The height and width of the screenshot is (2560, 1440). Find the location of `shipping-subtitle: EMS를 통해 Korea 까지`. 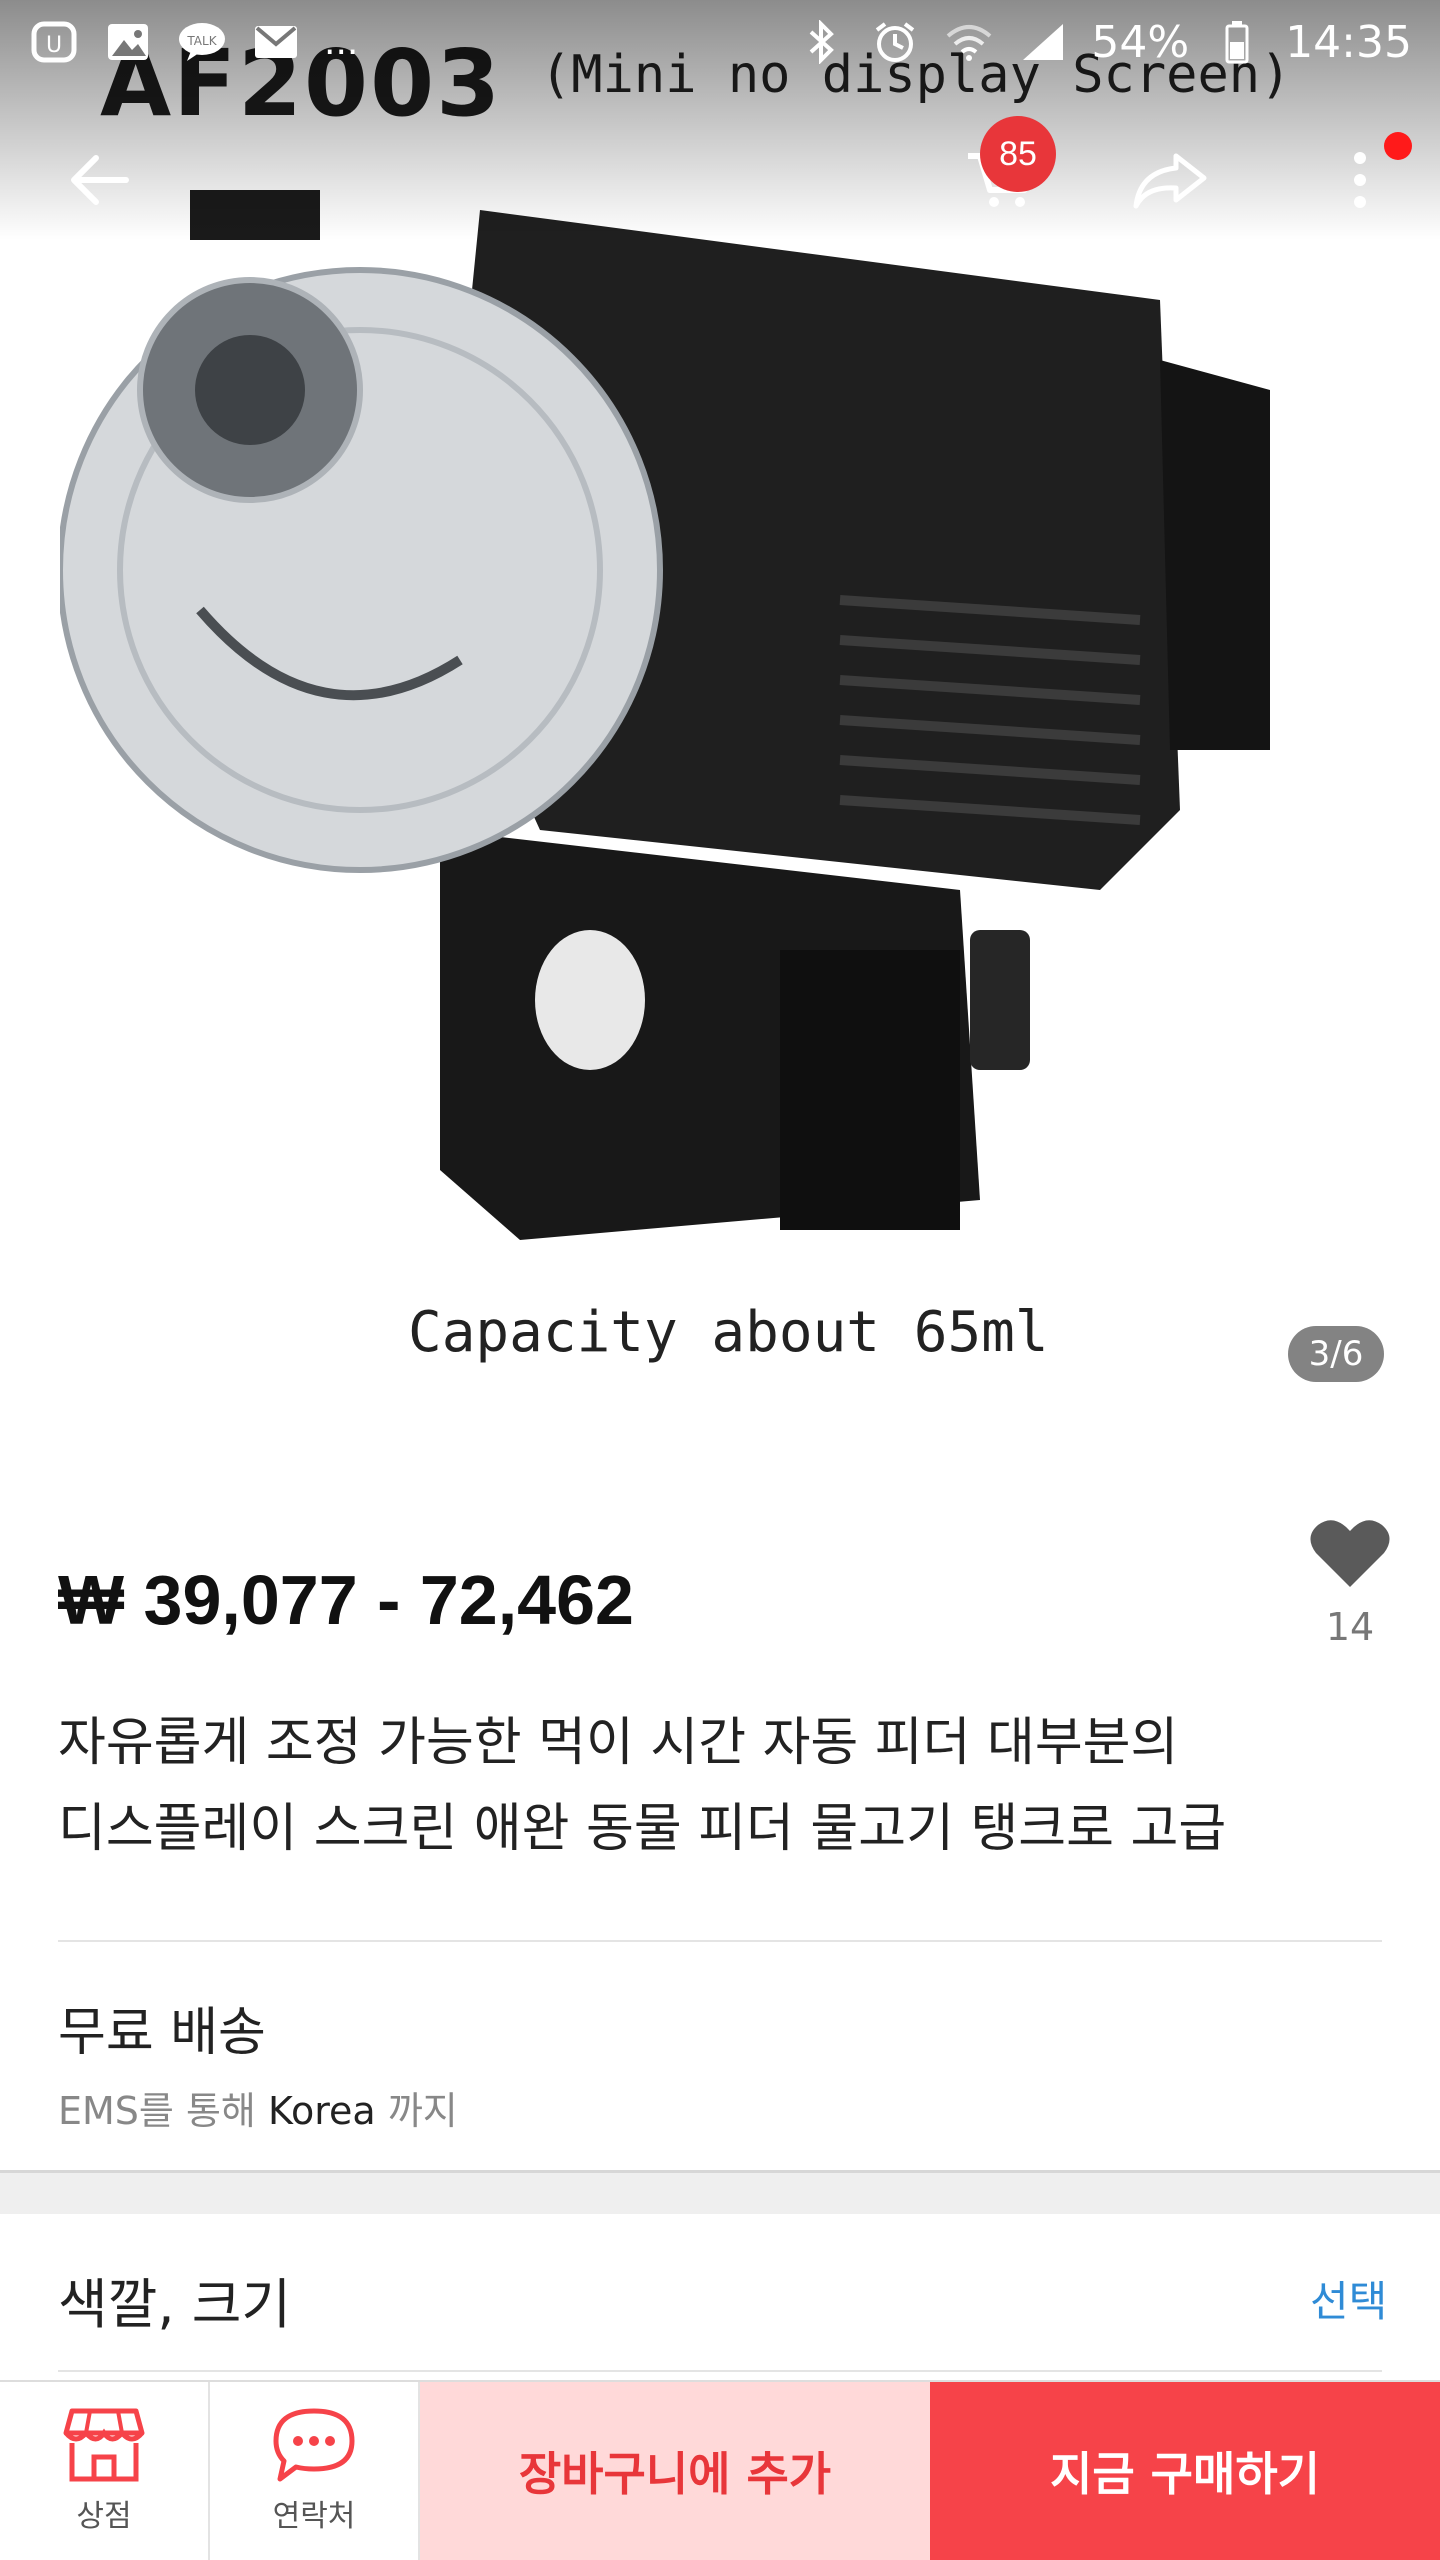

shipping-subtitle: EMS를 통해 Korea 까지 is located at coordinates (258, 2107).